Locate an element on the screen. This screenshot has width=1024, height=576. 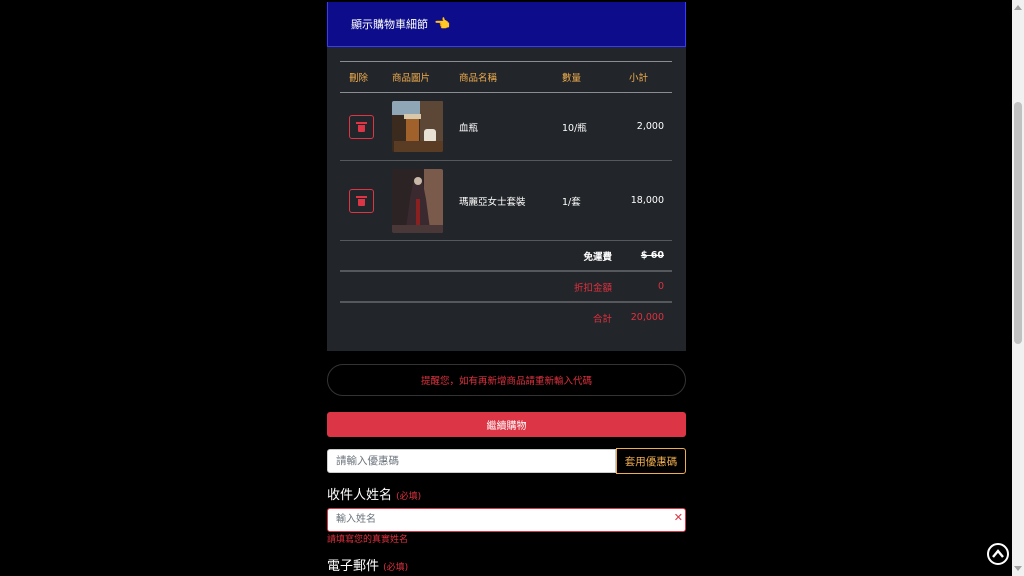
scroll-down-arrow-icon is located at coordinates (1018, 568).